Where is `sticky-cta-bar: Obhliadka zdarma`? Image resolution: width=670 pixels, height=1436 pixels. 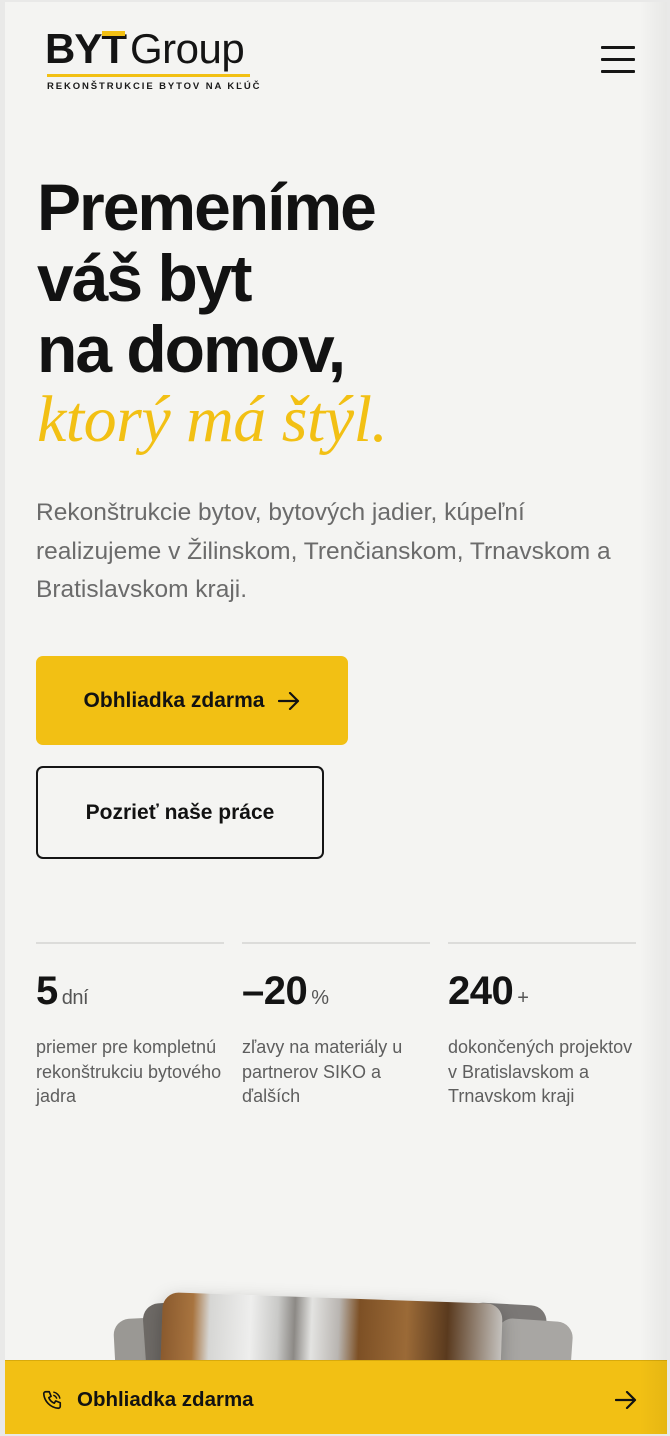 sticky-cta-bar: Obhliadka zdarma is located at coordinates (336, 1397).